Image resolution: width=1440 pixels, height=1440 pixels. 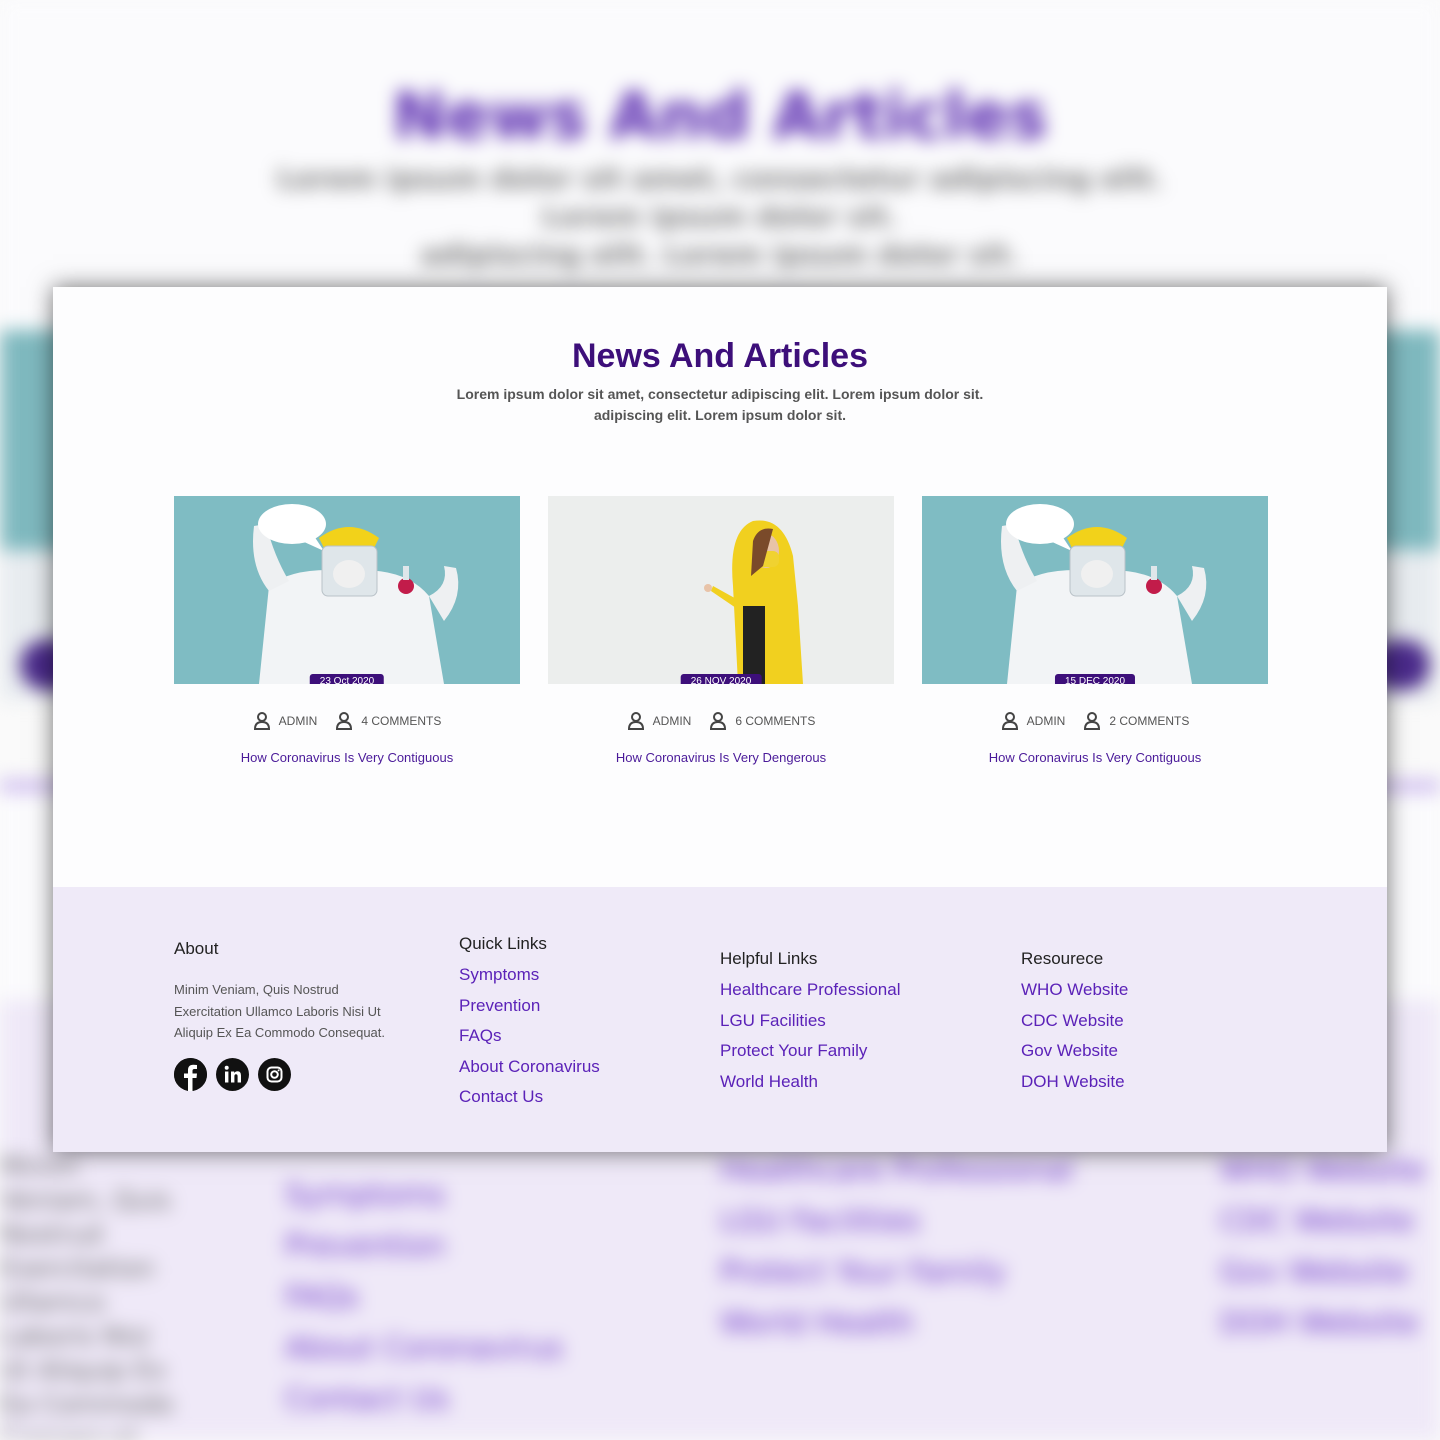 I want to click on footer-link-cdc-website: CDC Website, so click(x=1074, y=1021).